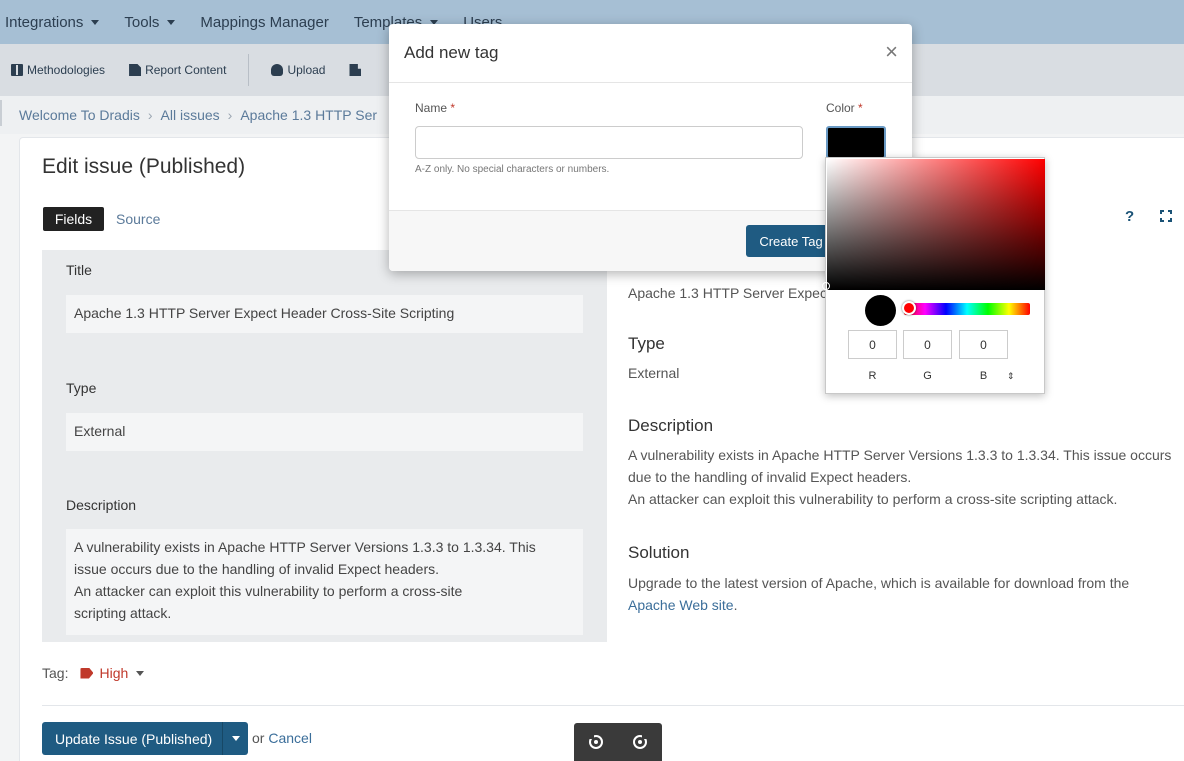  What do you see at coordinates (856, 142) in the screenshot?
I see `color-swatch-input` at bounding box center [856, 142].